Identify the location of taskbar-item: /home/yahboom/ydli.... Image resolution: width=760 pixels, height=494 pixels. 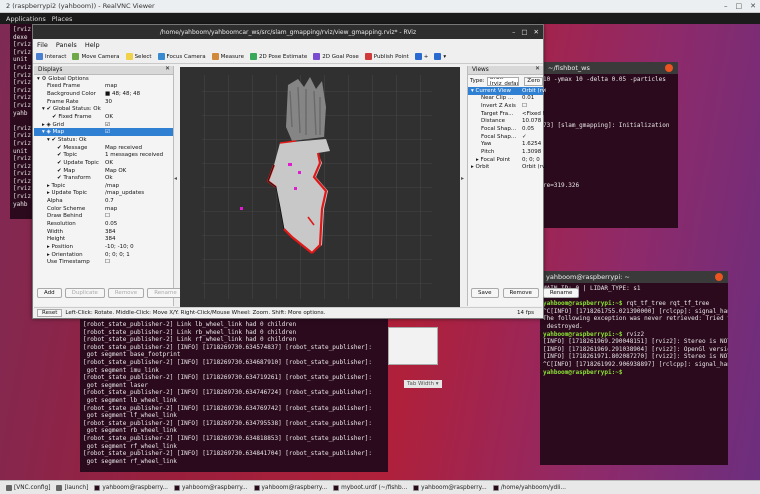
(529, 487).